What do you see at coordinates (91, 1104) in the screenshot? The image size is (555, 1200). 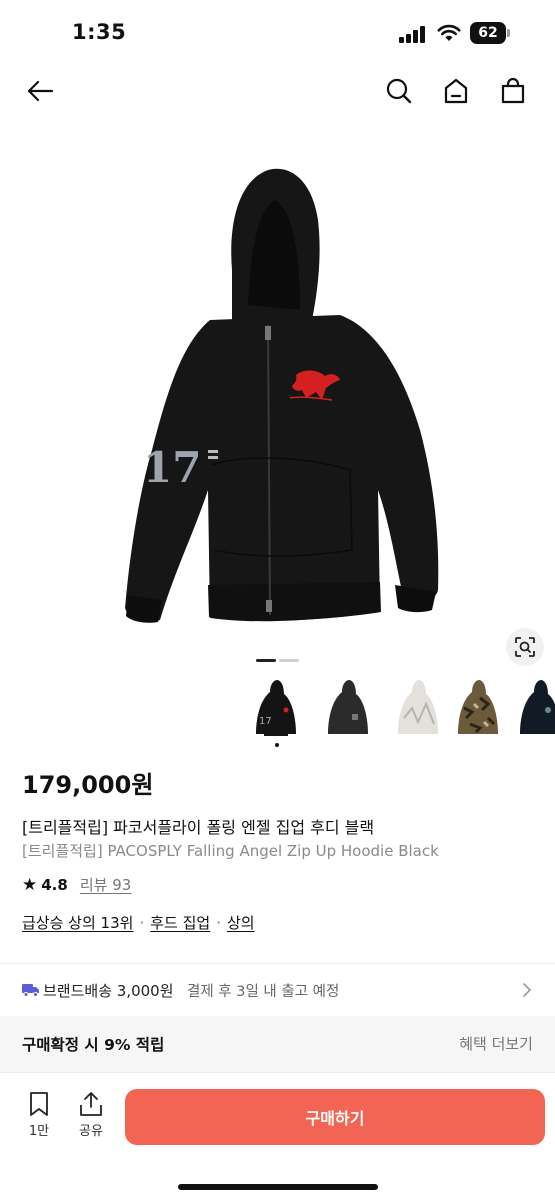 I see `share-icon` at bounding box center [91, 1104].